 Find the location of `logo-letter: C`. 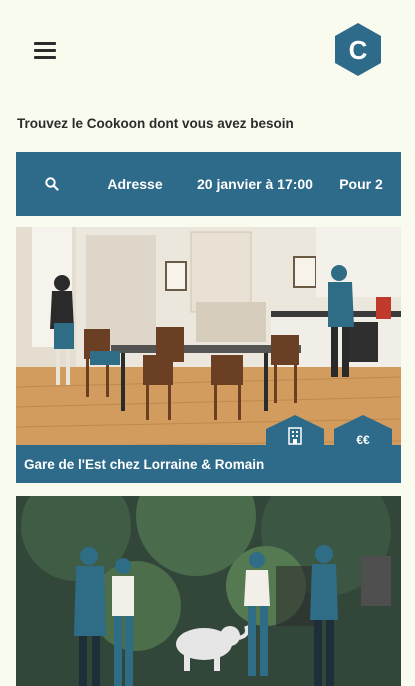

logo-letter: C is located at coordinates (358, 50).